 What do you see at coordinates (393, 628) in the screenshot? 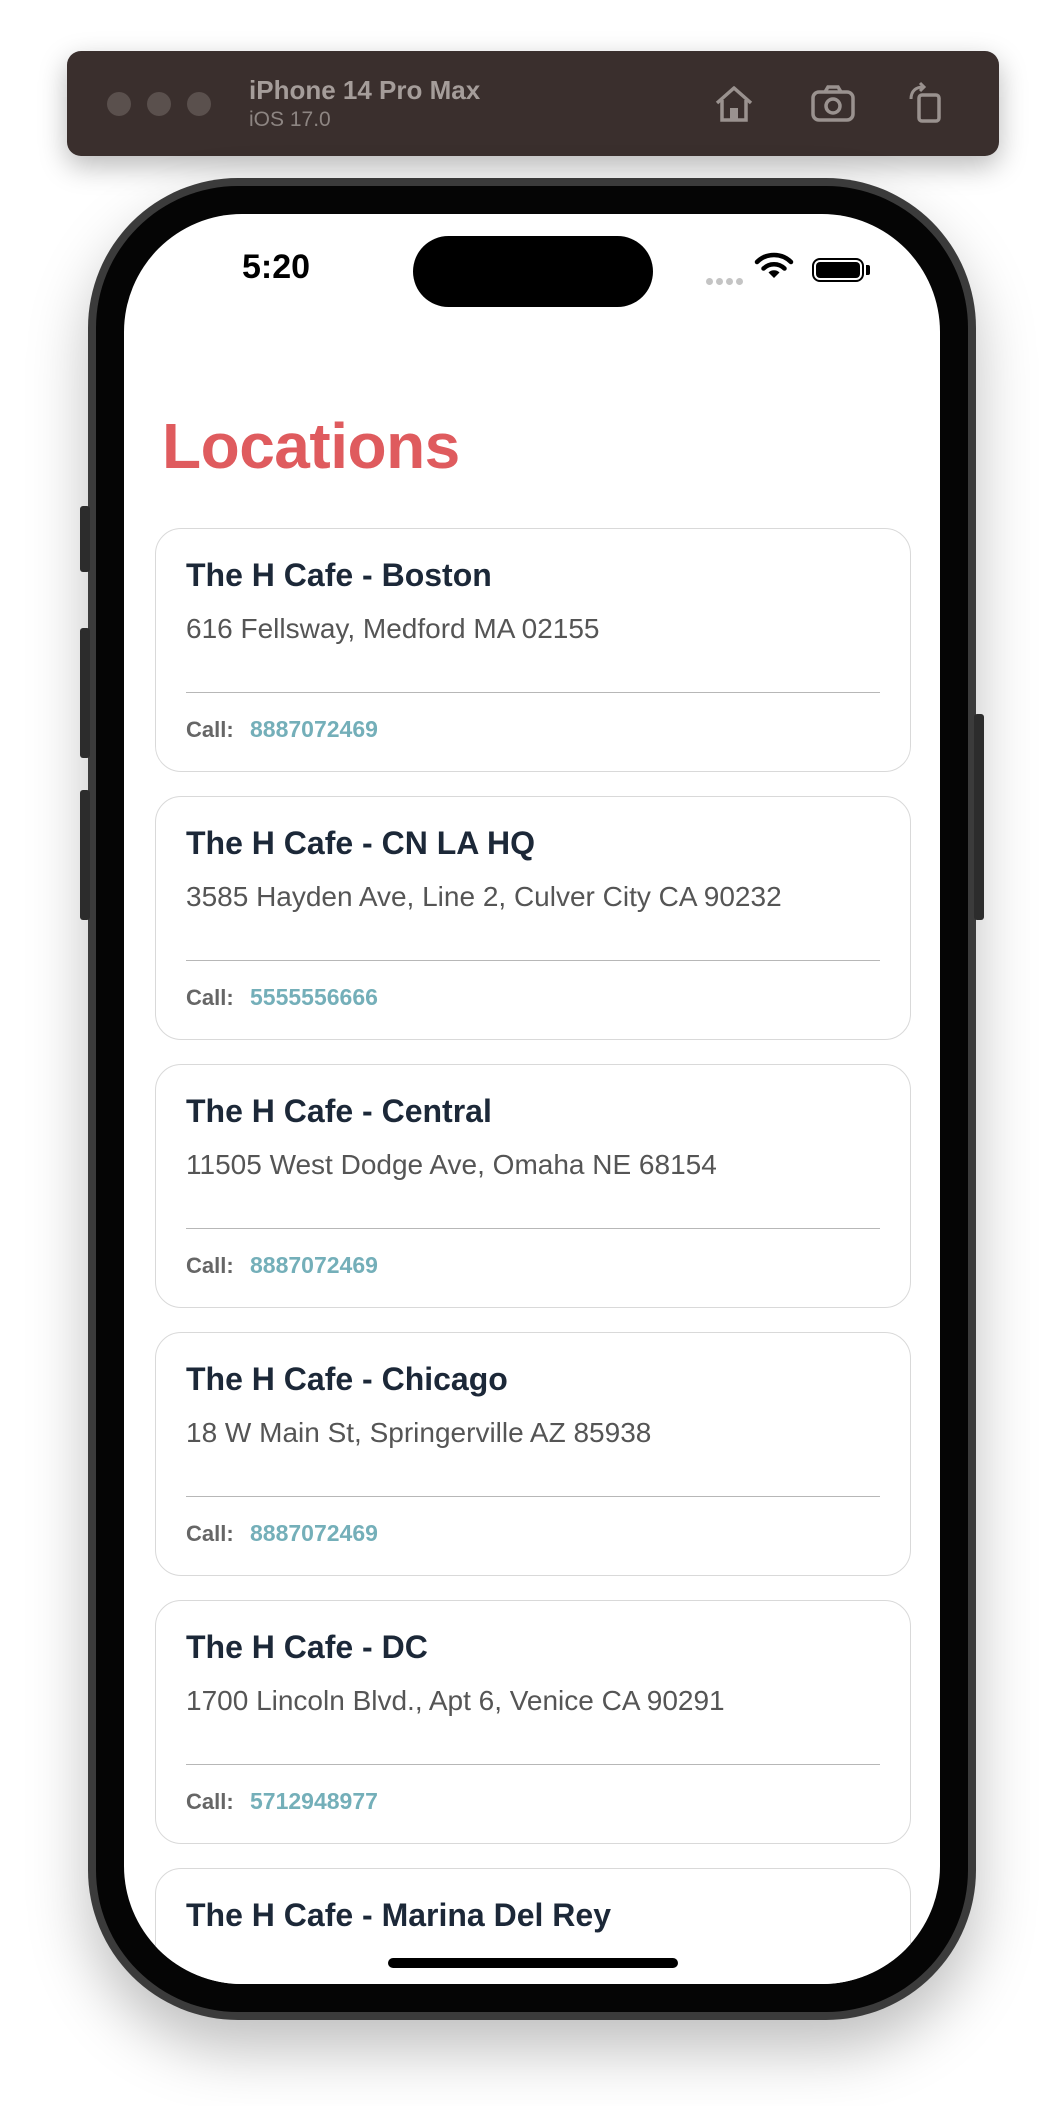
I see `location-address: 616 Fellsway, Medford MA 02155` at bounding box center [393, 628].